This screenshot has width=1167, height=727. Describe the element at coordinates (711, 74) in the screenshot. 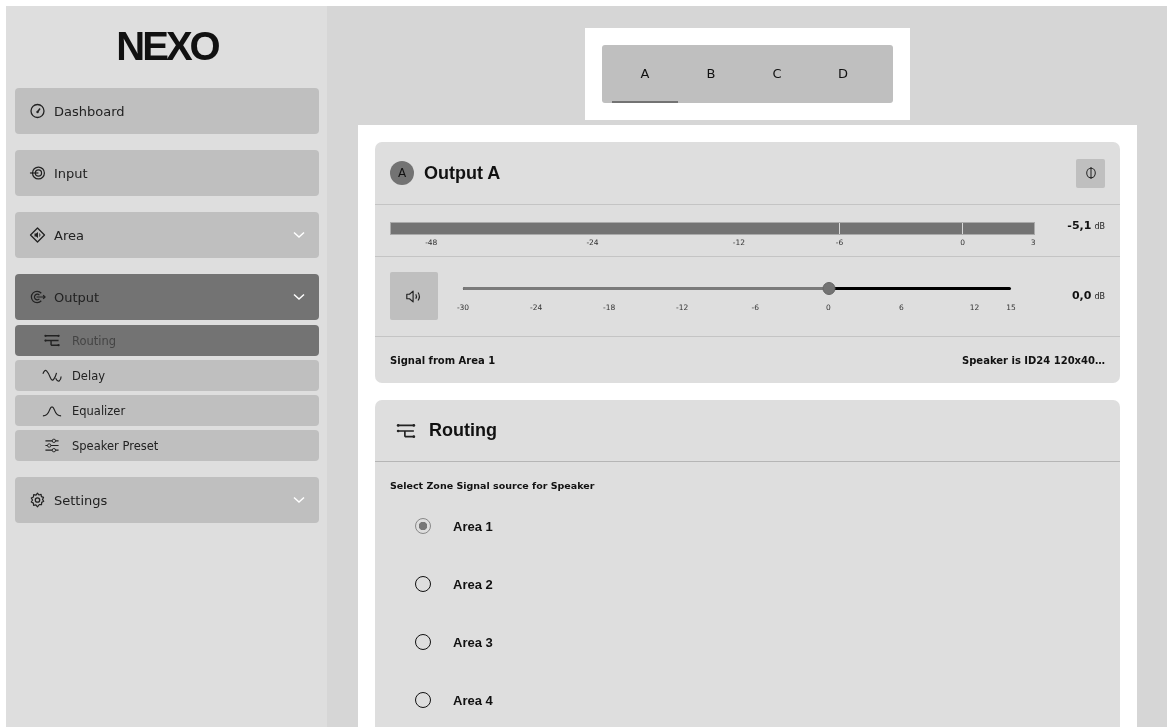

I see `tab: B` at that location.